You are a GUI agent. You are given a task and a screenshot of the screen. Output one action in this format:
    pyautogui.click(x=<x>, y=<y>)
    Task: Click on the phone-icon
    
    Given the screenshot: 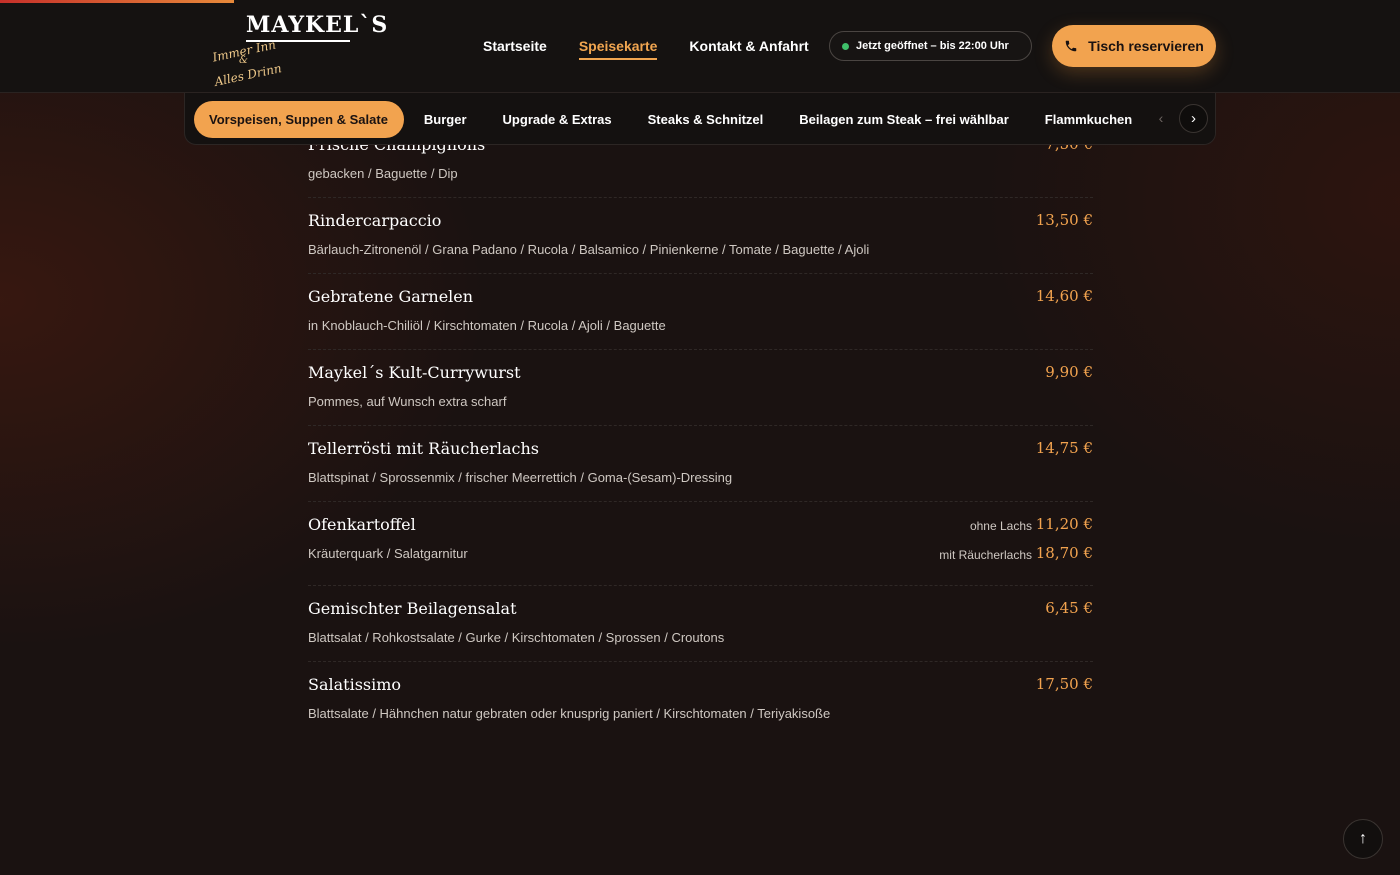 What is the action you would take?
    pyautogui.click(x=1071, y=46)
    